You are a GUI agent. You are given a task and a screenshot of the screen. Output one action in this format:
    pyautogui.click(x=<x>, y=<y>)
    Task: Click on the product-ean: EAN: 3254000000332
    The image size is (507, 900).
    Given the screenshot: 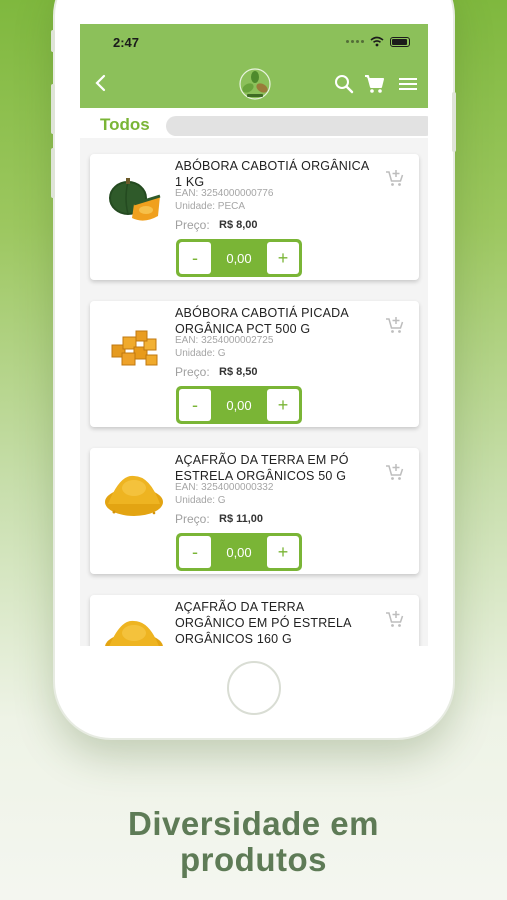 What is the action you would take?
    pyautogui.click(x=224, y=487)
    